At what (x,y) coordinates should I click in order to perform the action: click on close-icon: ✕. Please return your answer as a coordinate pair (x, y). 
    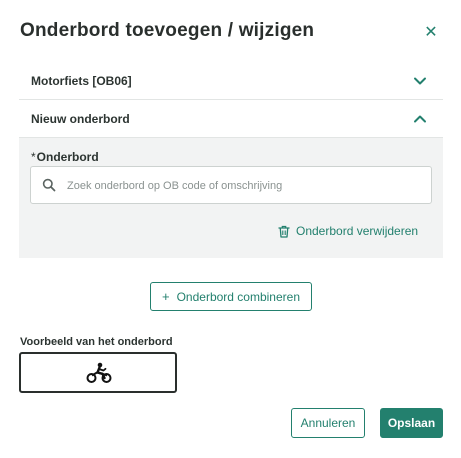
    Looking at the image, I should click on (431, 33).